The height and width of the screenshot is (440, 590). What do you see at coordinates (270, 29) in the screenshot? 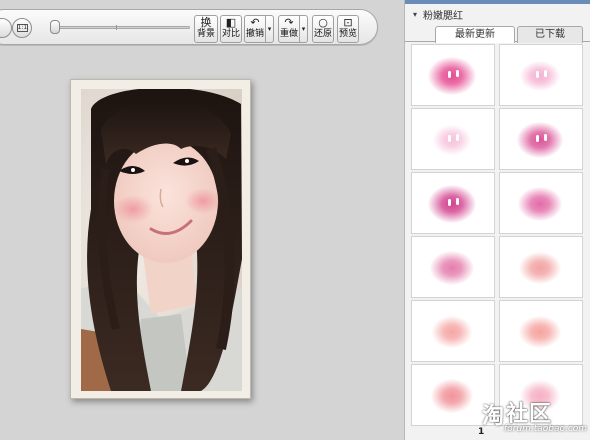
I see `undo-dropdown-button: ▾` at bounding box center [270, 29].